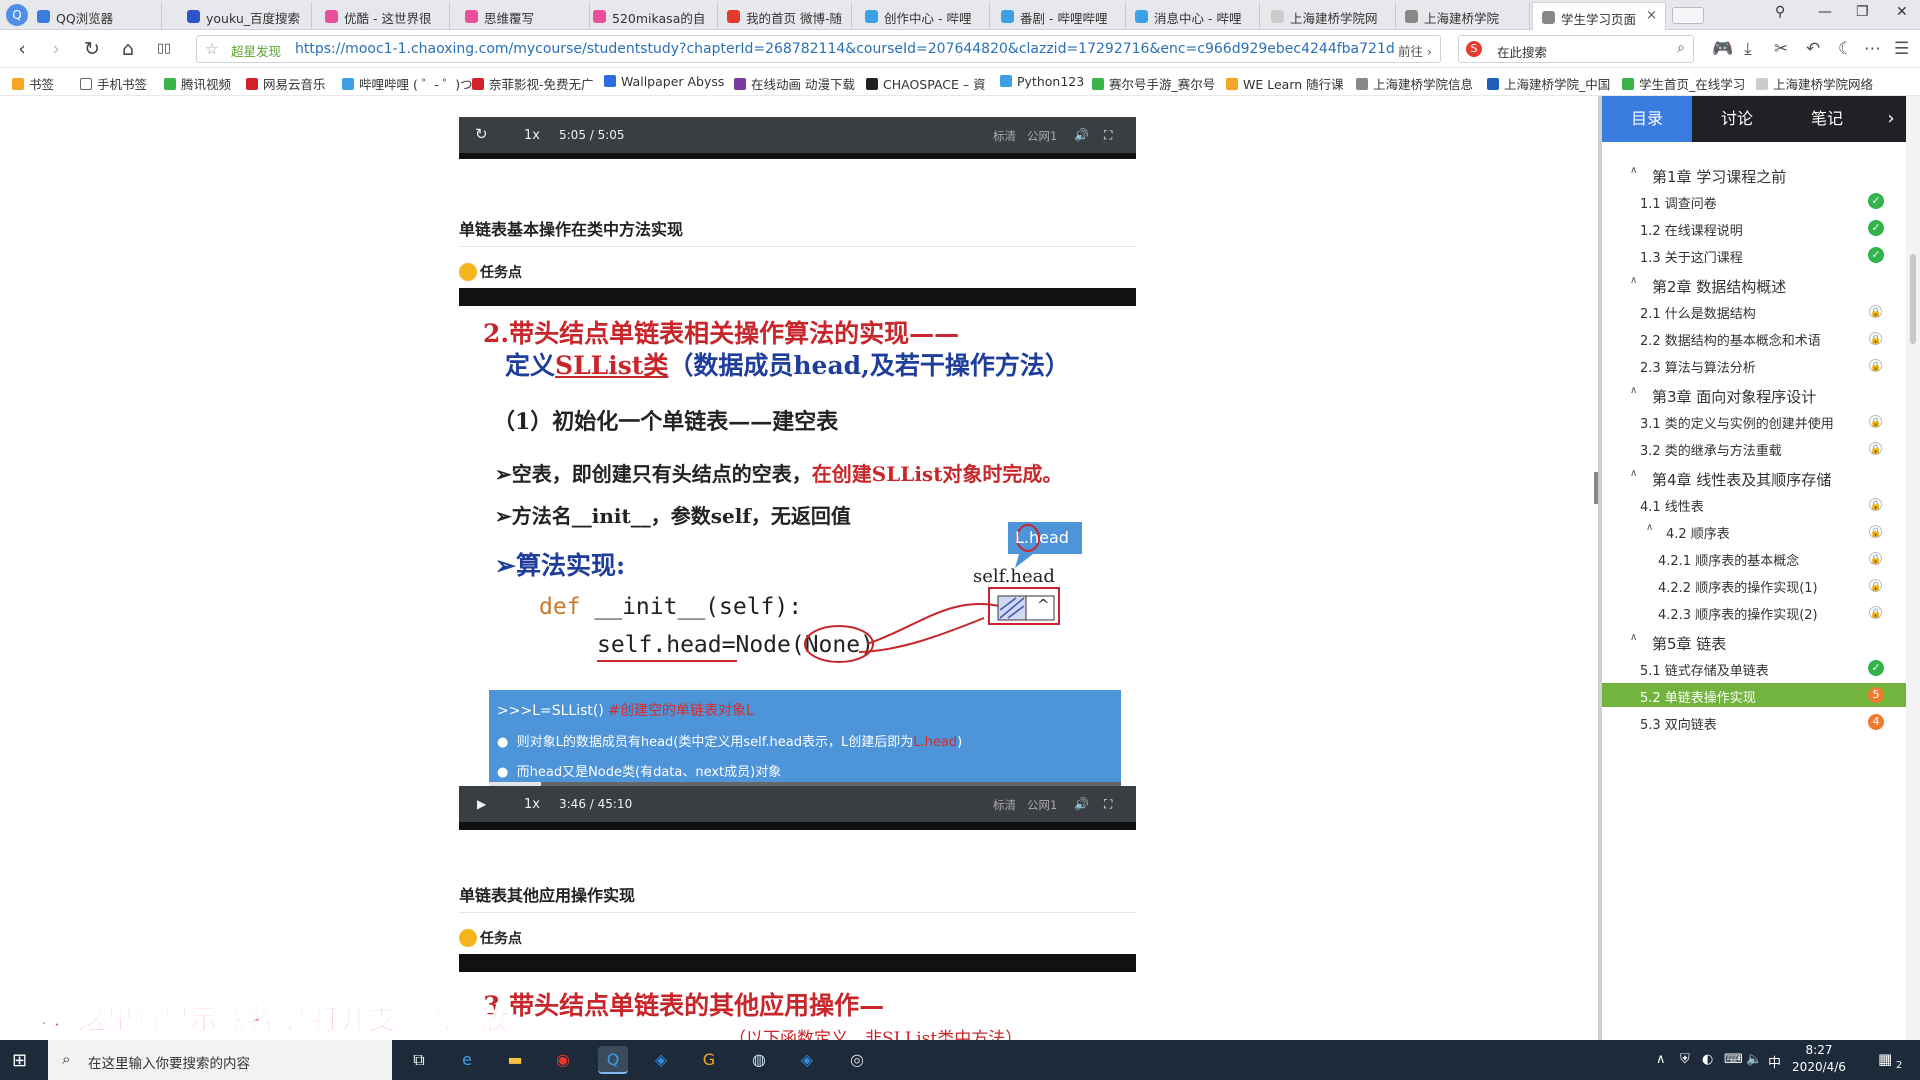  What do you see at coordinates (1819, 1059) in the screenshot?
I see `clock: 8:27 2020/4/6` at bounding box center [1819, 1059].